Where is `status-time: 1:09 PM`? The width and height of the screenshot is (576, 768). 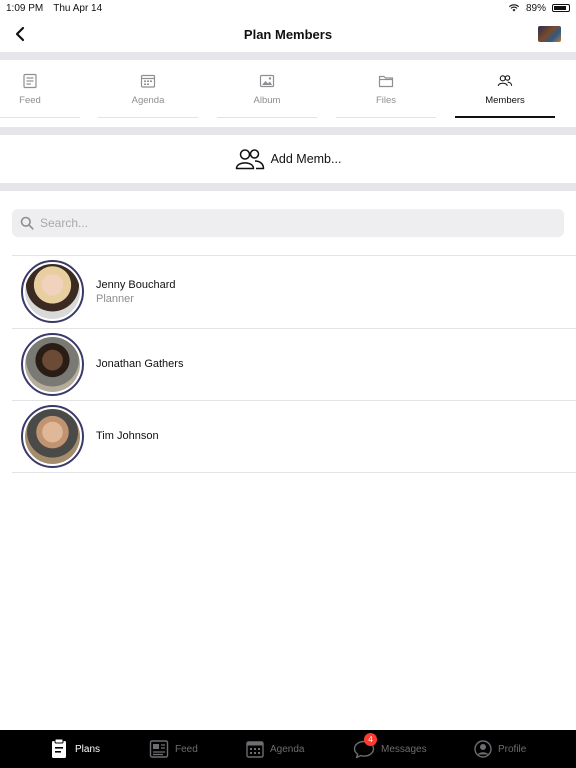
status-time: 1:09 PM is located at coordinates (25, 8).